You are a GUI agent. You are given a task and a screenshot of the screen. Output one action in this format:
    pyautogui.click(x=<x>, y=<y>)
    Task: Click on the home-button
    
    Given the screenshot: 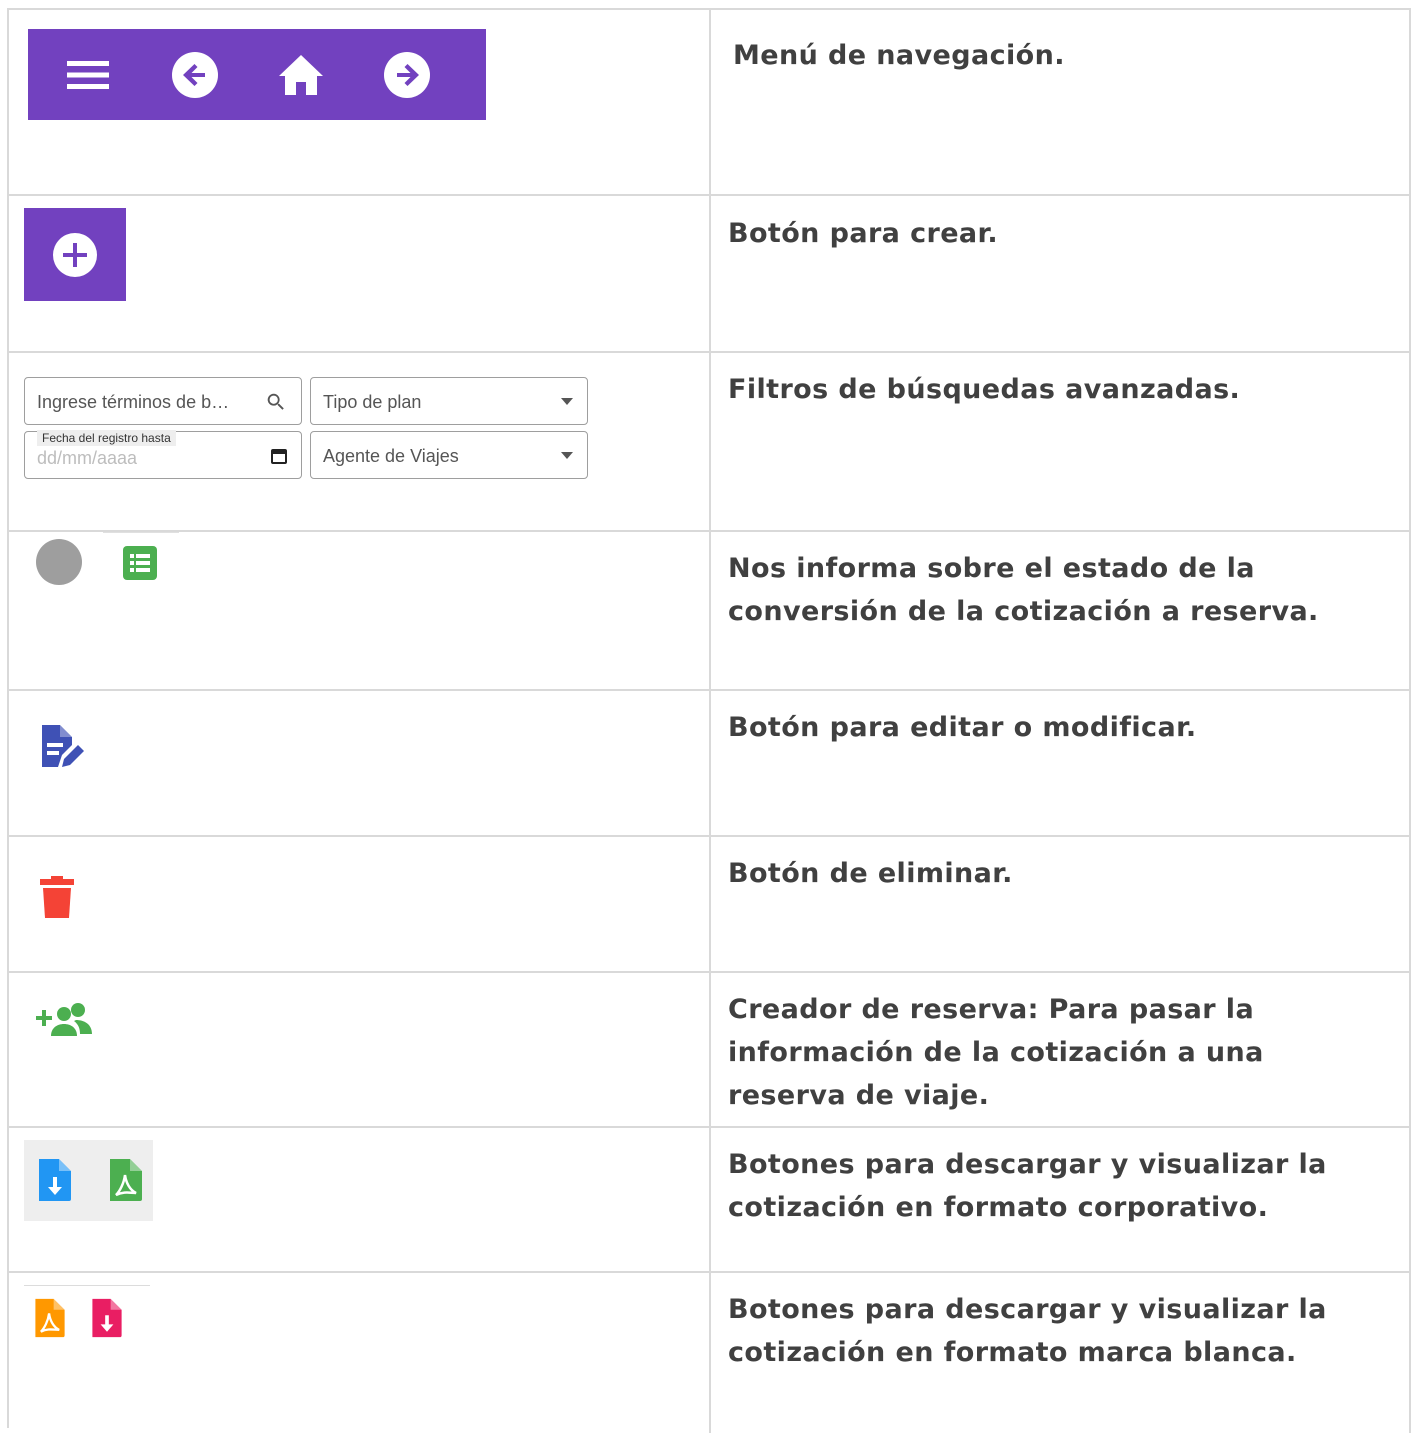 What is the action you would take?
    pyautogui.click(x=301, y=75)
    